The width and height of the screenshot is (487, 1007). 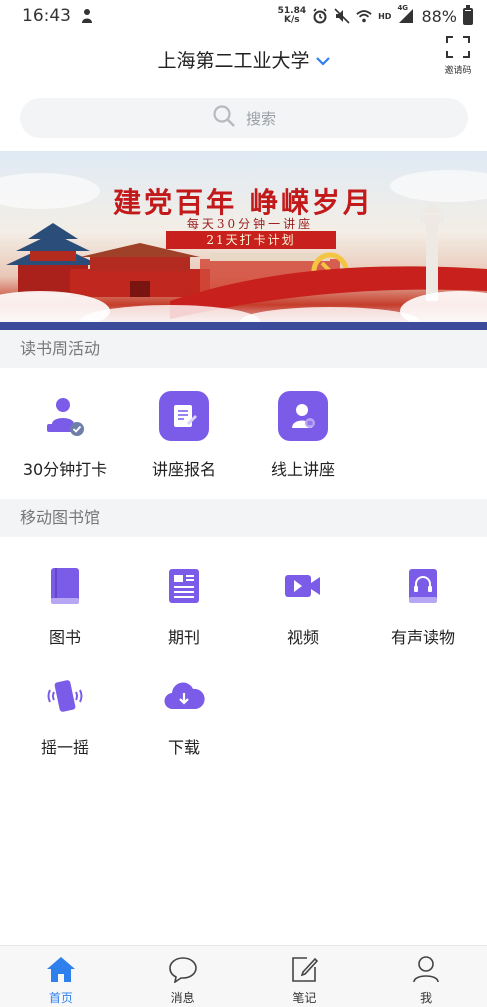 I want to click on grid-item-books: 图书, so click(x=65, y=604).